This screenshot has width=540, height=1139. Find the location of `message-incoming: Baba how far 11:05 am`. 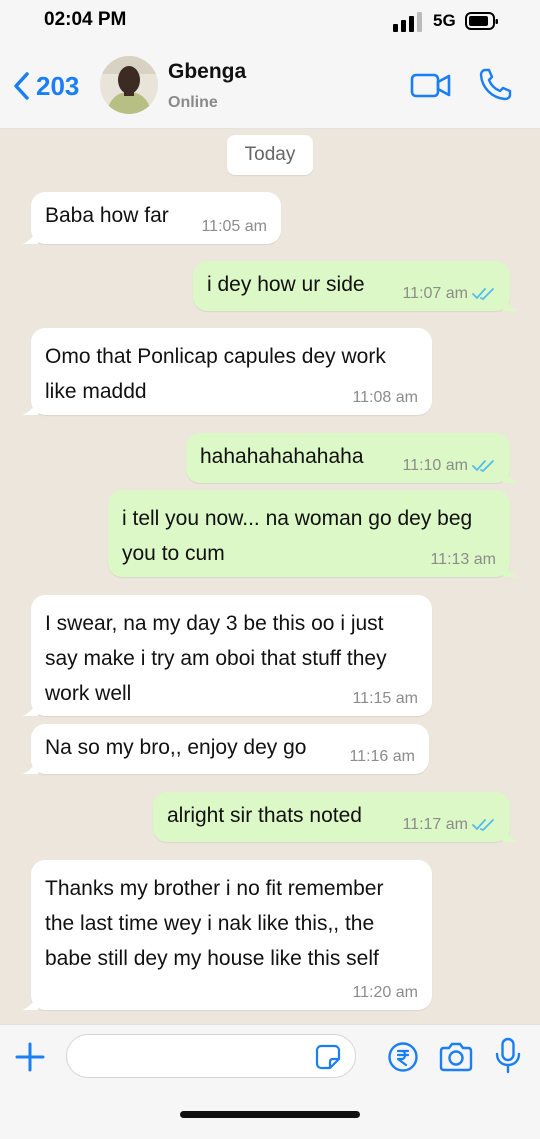

message-incoming: Baba how far 11:05 am is located at coordinates (151, 218).